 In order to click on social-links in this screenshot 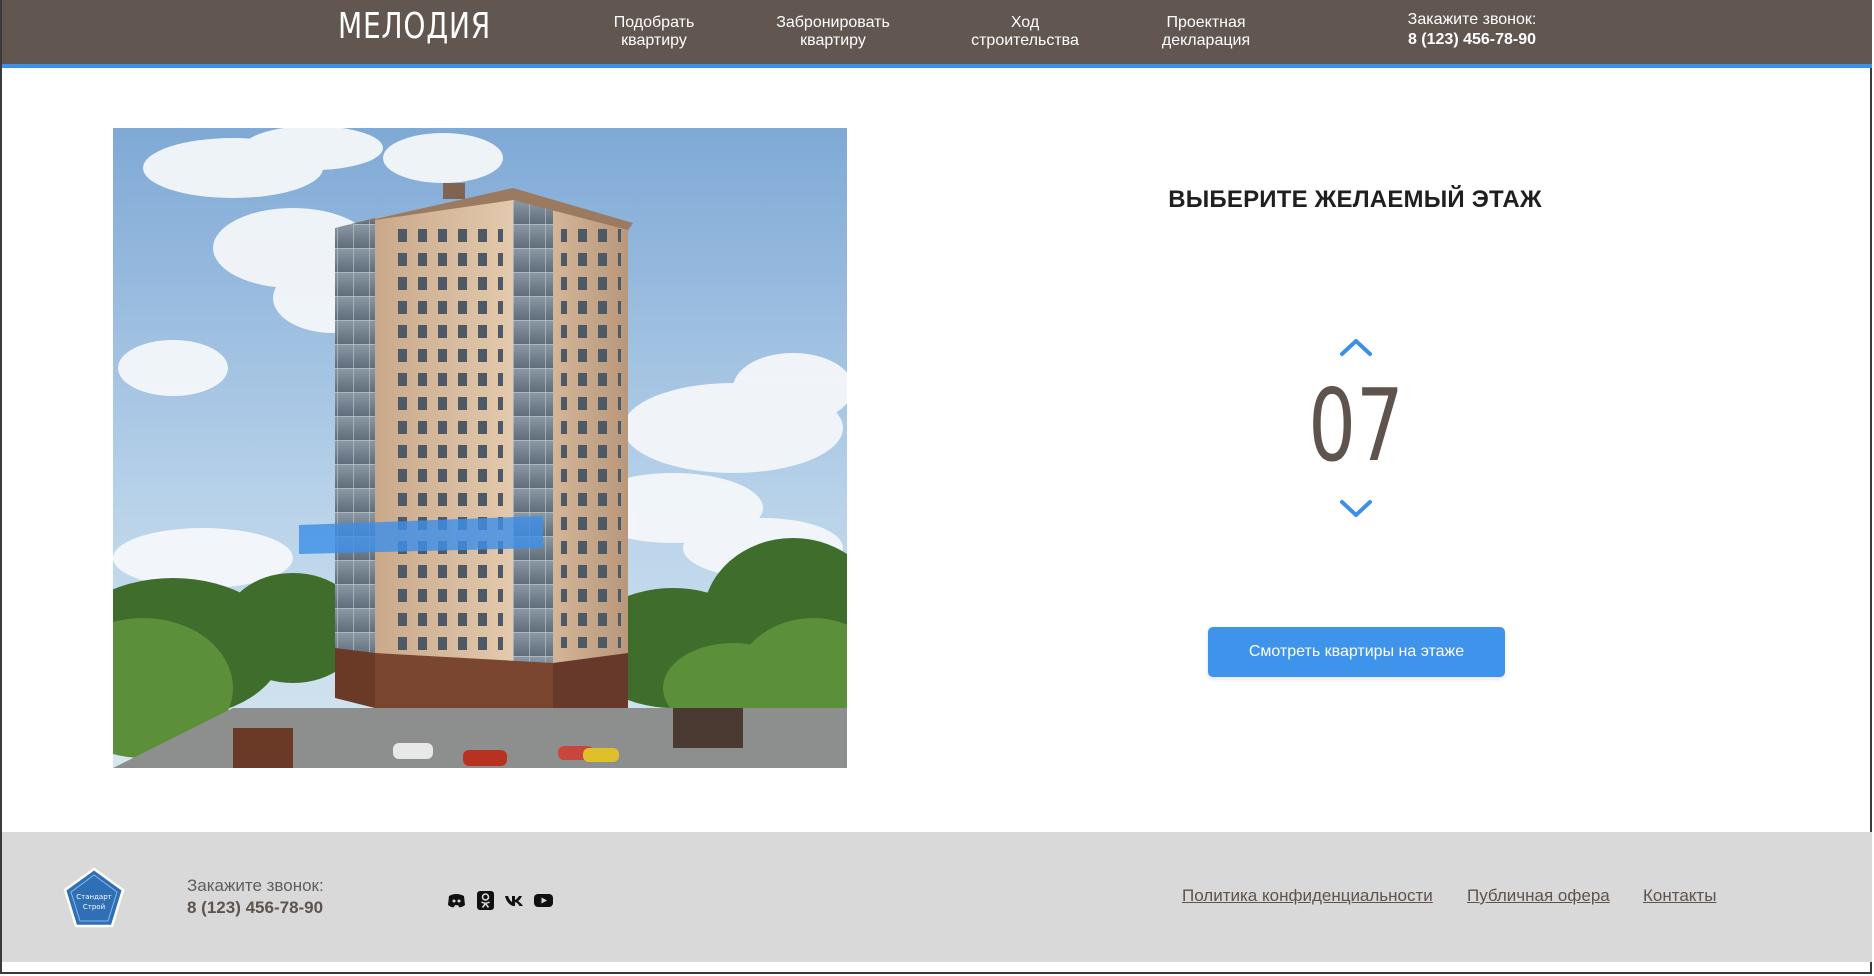, I will do `click(500, 900)`.